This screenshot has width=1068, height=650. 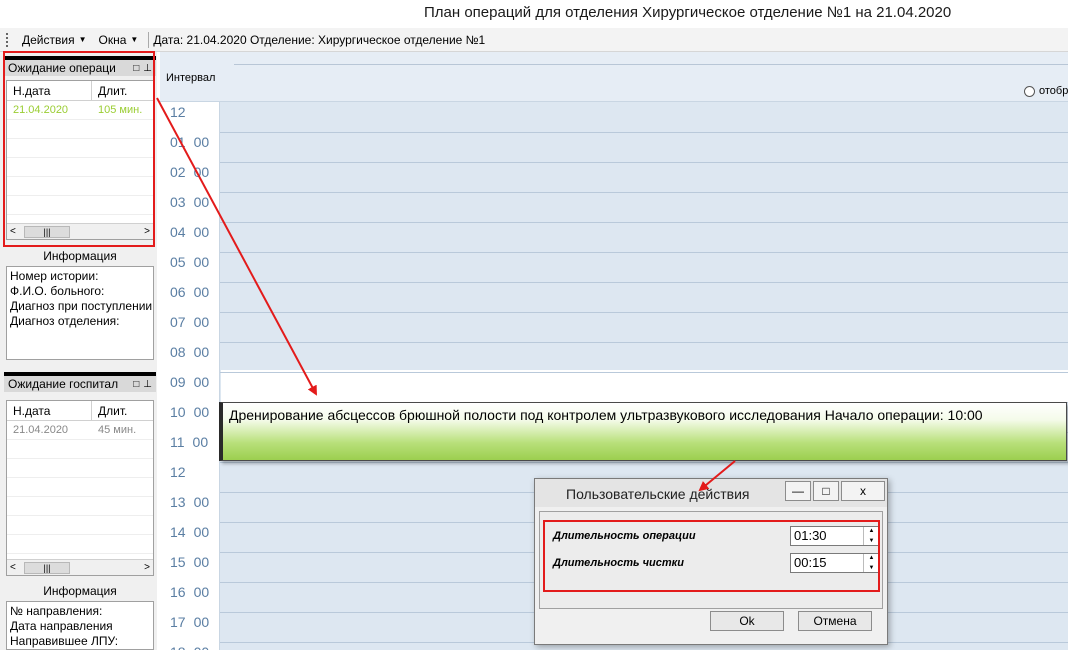 I want to click on info-panel-1-title: Информация, so click(x=80, y=257).